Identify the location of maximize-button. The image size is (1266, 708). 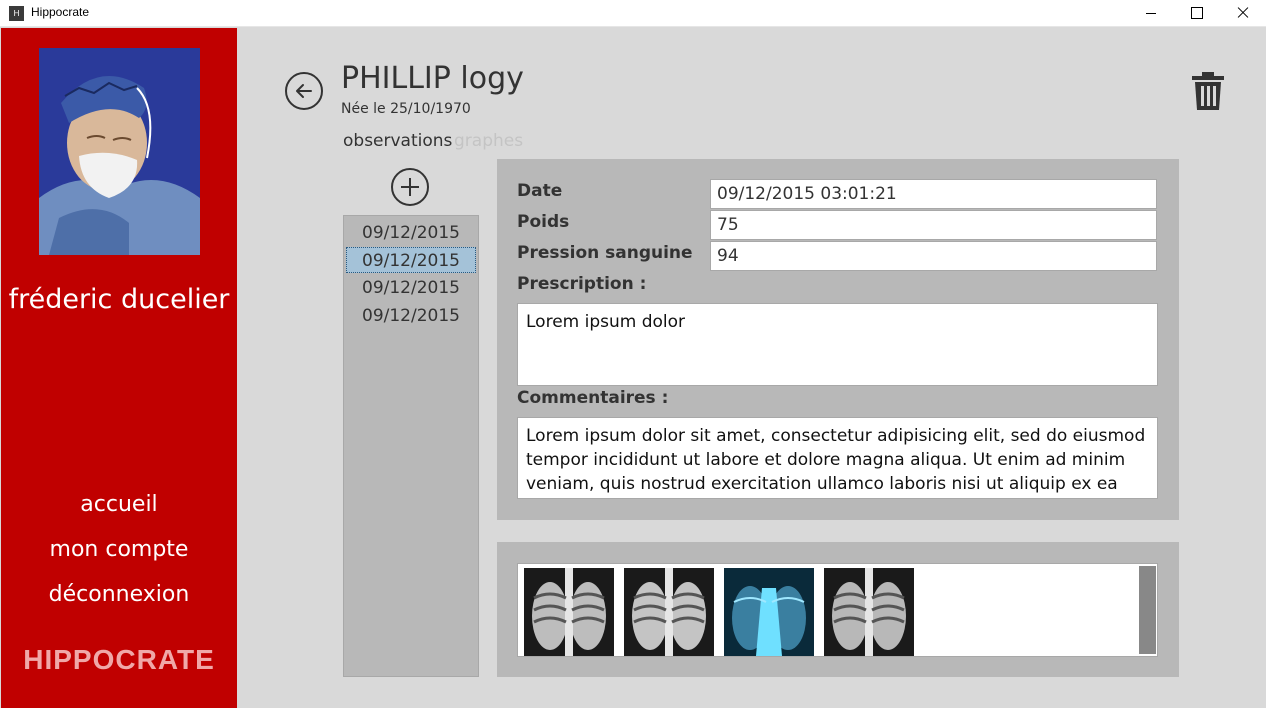
(1197, 13).